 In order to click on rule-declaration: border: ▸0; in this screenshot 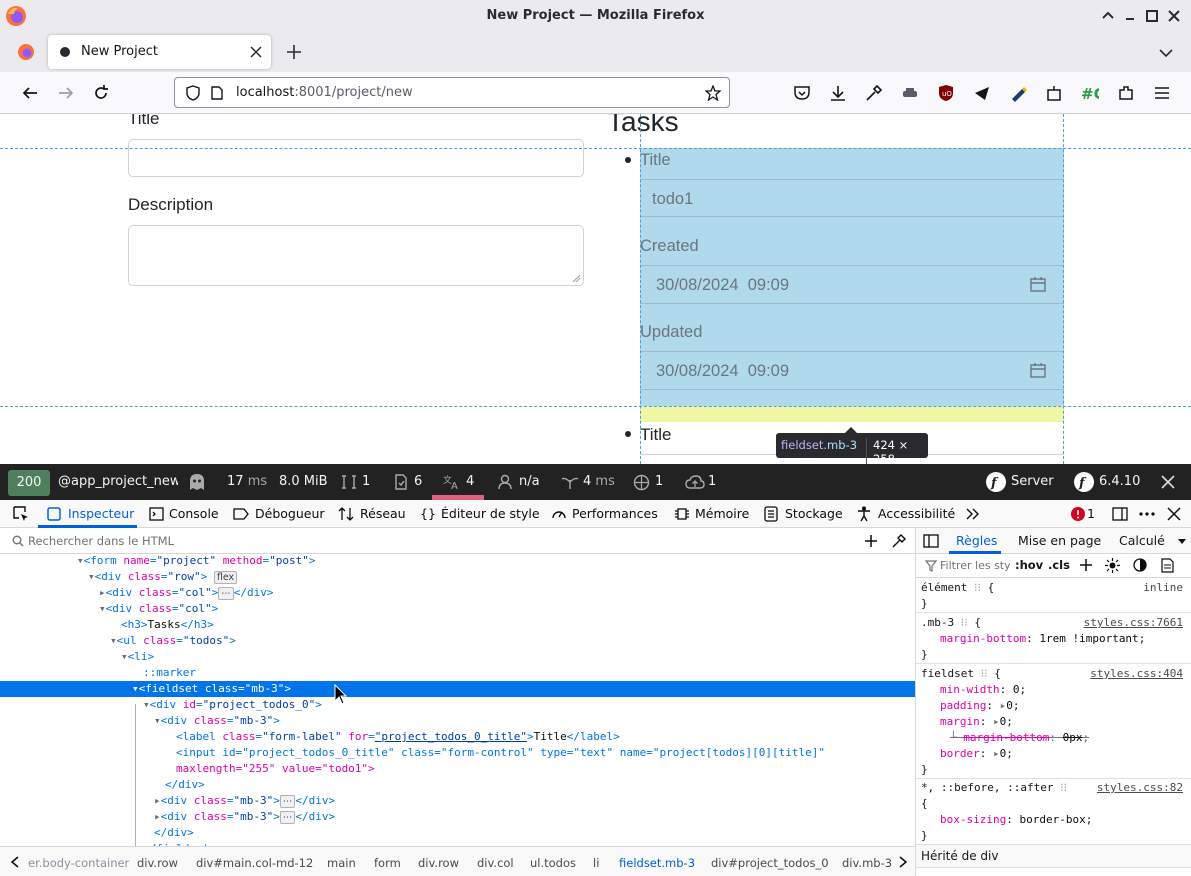, I will do `click(976, 753)`.